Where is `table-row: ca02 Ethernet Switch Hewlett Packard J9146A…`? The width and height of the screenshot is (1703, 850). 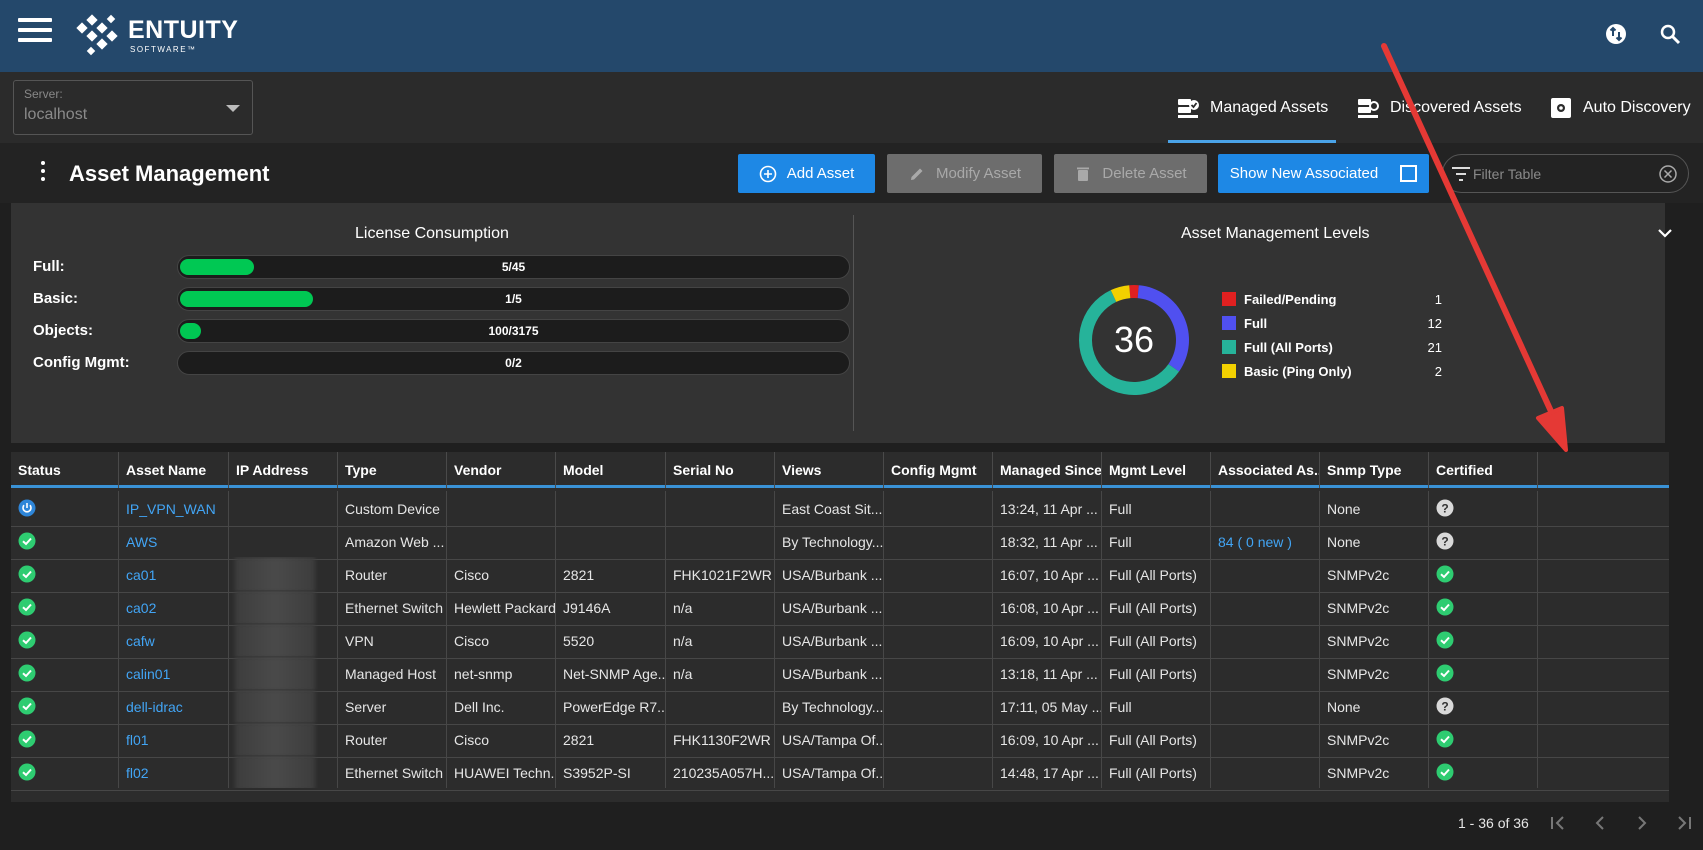
table-row: ca02 Ethernet Switch Hewlett Packard J9146A… is located at coordinates (840, 608).